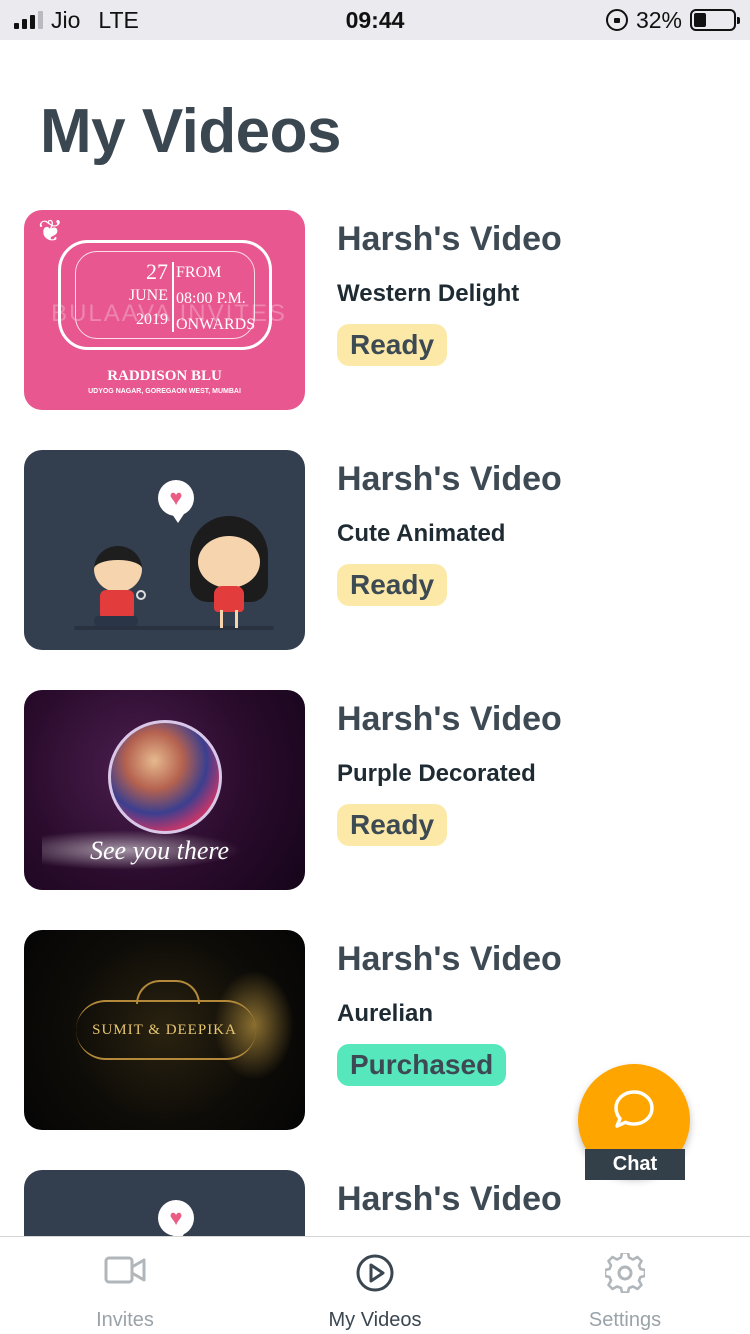  I want to click on video-template-name: Aurelian, so click(385, 1013).